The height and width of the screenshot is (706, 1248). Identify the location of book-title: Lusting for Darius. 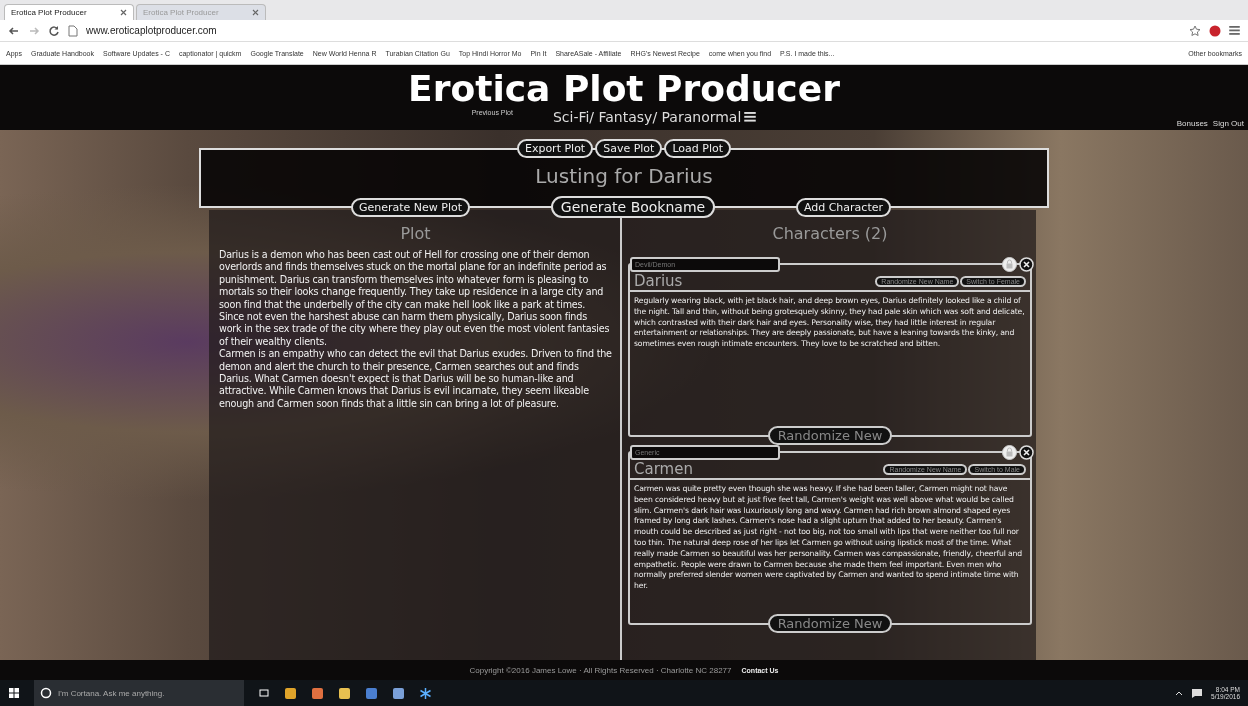
(624, 176).